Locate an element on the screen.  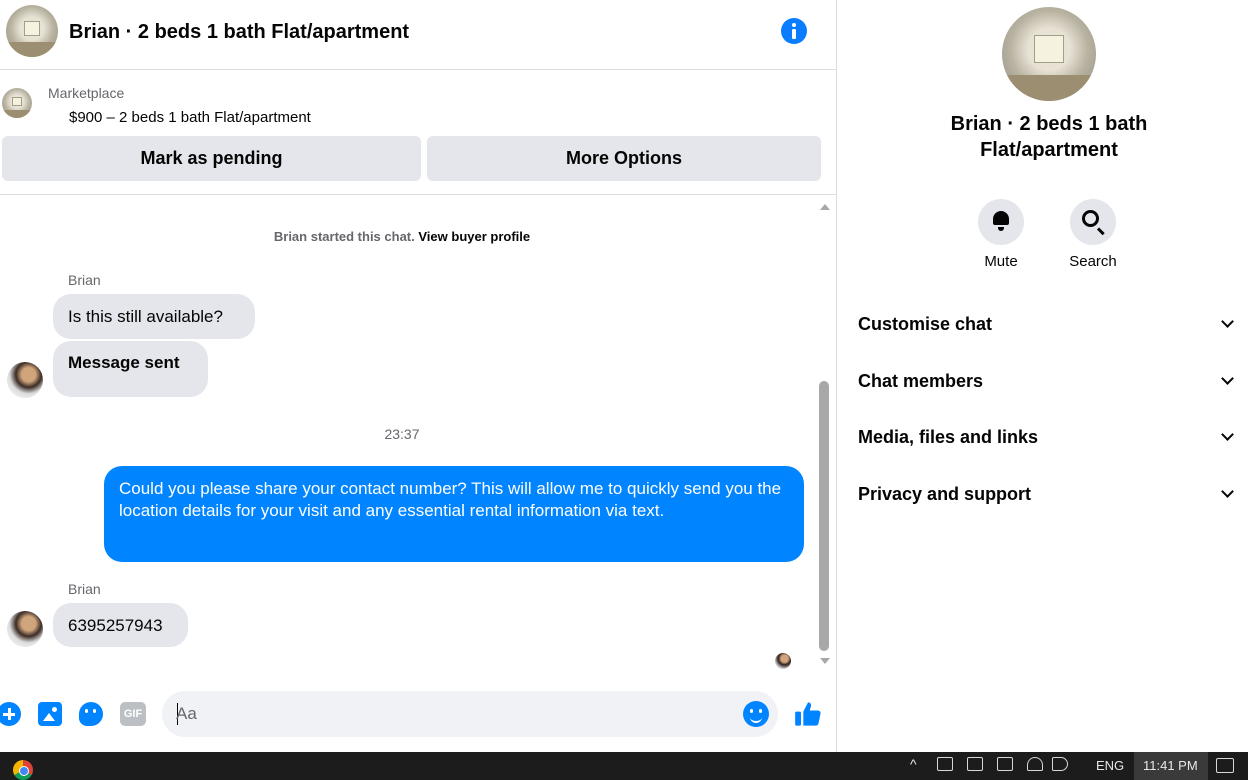
search-action: Search is located at coordinates (1093, 234).